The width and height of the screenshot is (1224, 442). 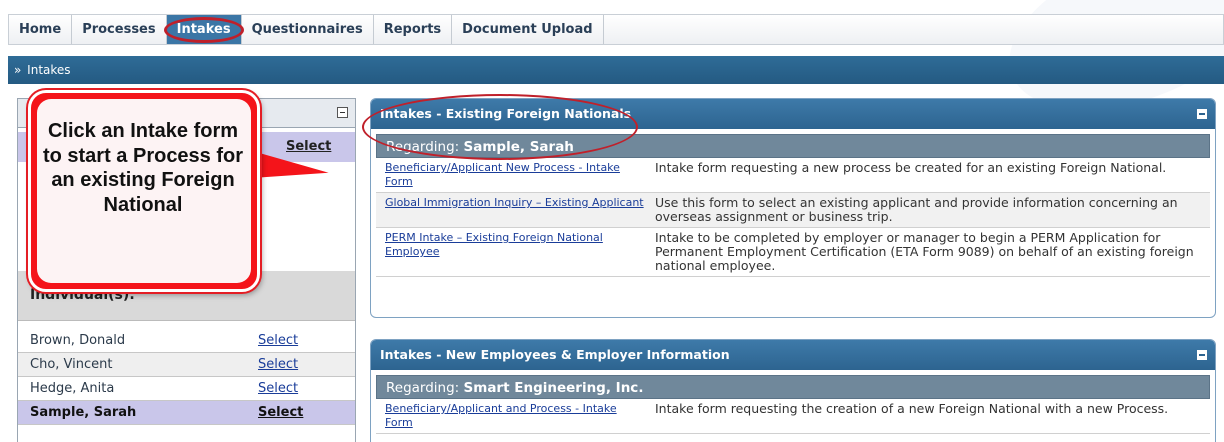 I want to click on person-row: Brown, Donald Select, so click(x=186, y=341).